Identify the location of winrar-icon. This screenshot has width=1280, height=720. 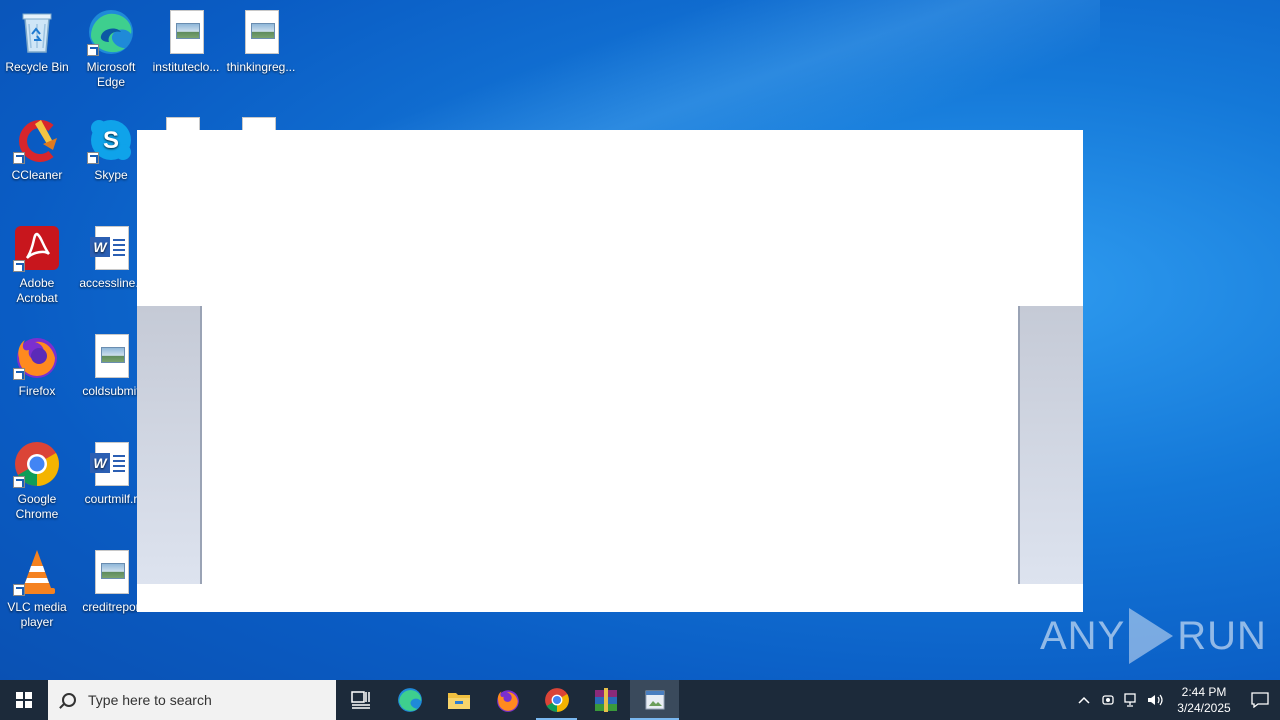
(605, 700).